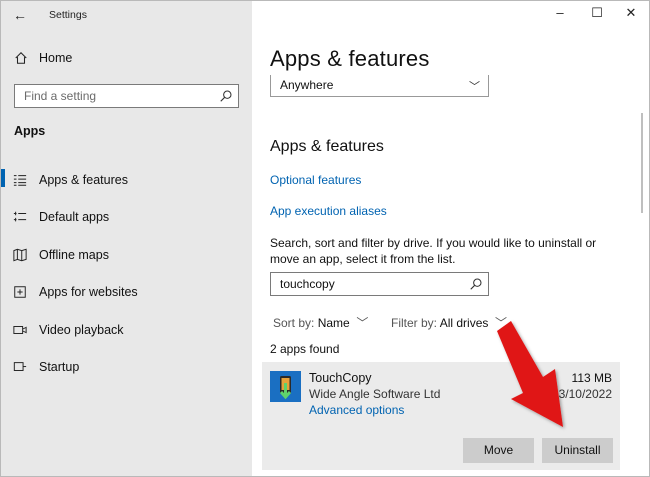  Describe the element at coordinates (30, 131) in the screenshot. I see `sidebar-section-title: Apps` at that location.